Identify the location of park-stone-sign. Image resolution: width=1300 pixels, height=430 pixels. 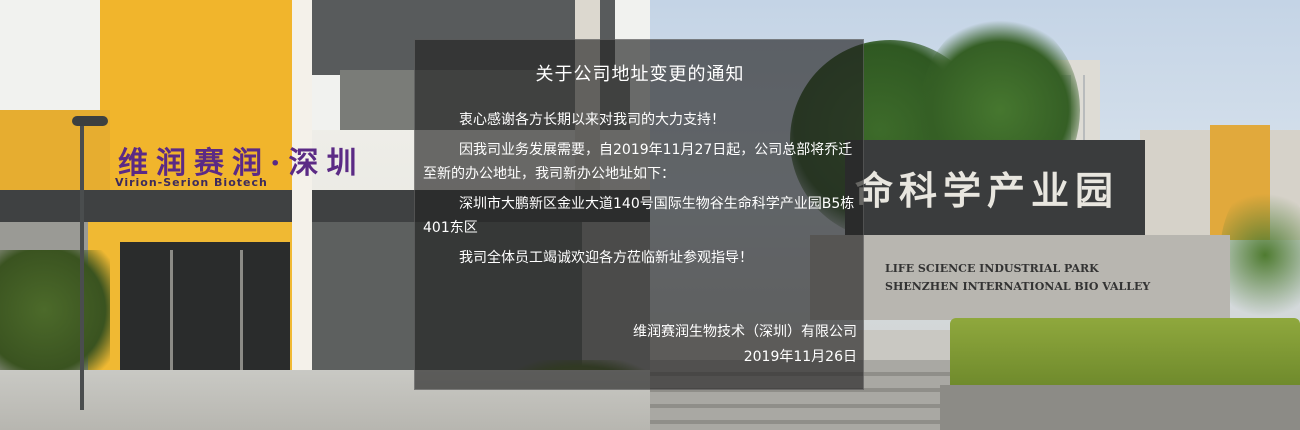
(1020, 277).